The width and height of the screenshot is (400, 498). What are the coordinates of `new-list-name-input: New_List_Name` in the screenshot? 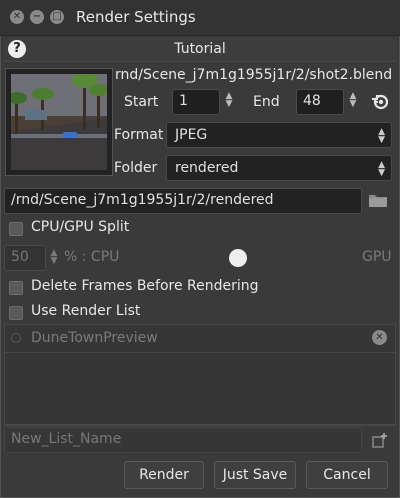 It's located at (183, 440).